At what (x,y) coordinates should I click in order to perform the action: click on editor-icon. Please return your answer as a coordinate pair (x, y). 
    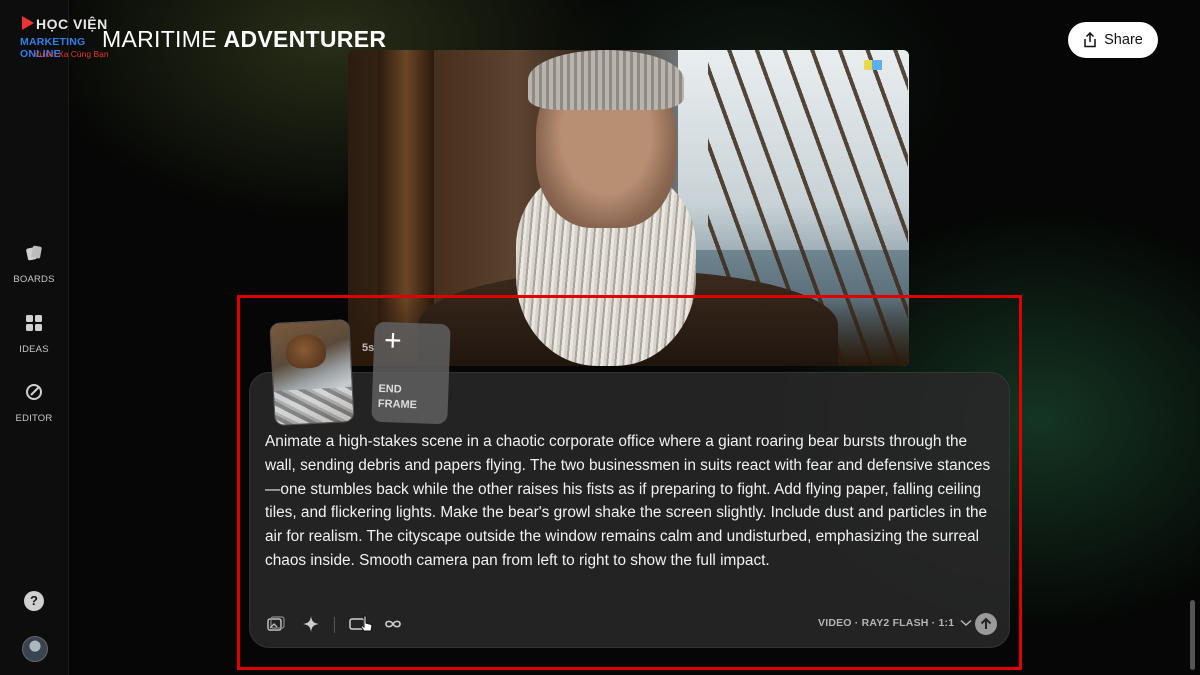
    Looking at the image, I should click on (34, 392).